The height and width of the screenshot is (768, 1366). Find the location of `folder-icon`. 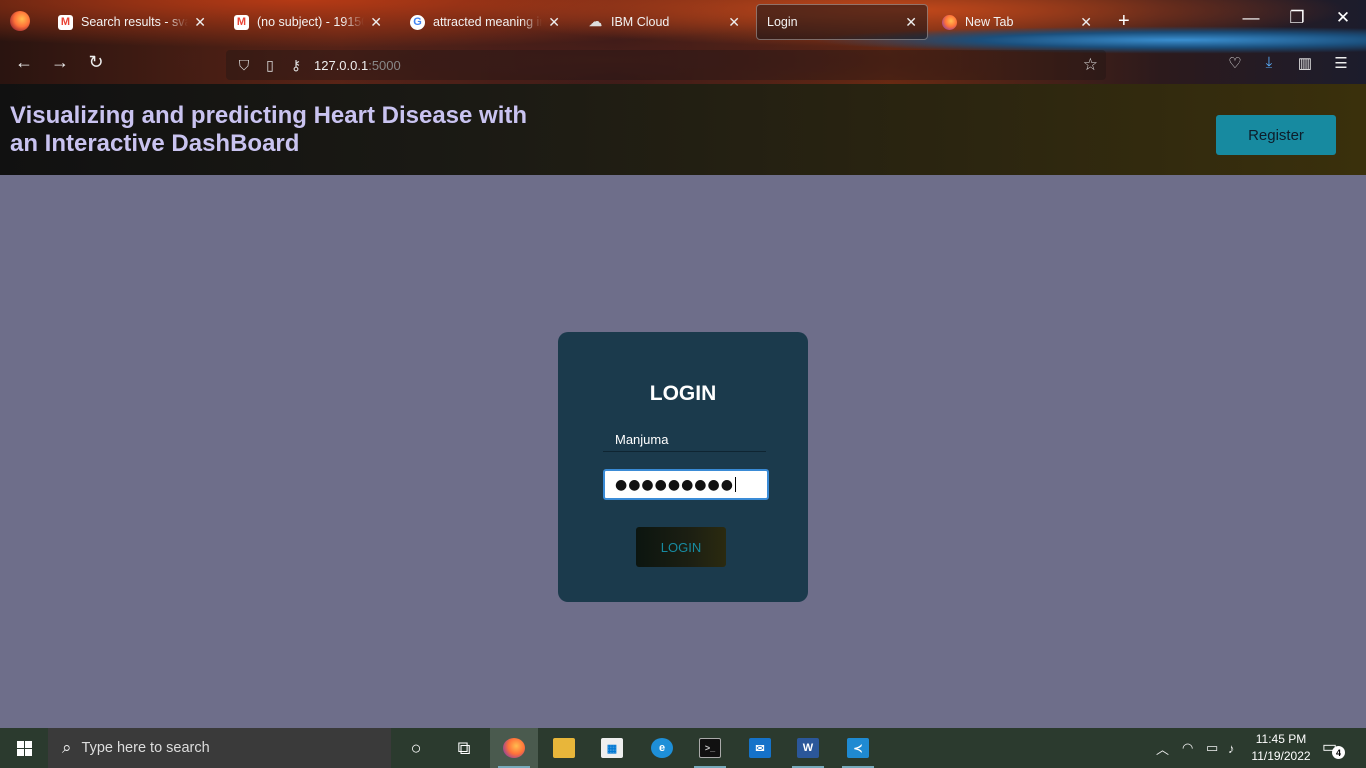

folder-icon is located at coordinates (564, 748).